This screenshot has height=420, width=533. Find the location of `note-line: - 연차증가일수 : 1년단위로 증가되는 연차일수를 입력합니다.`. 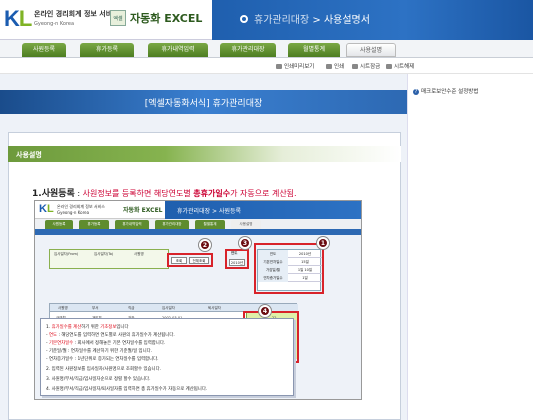

note-line: - 연차증가일수 : 1년단위로 증가되는 연차일수를 입력합니다. is located at coordinates (102, 359).